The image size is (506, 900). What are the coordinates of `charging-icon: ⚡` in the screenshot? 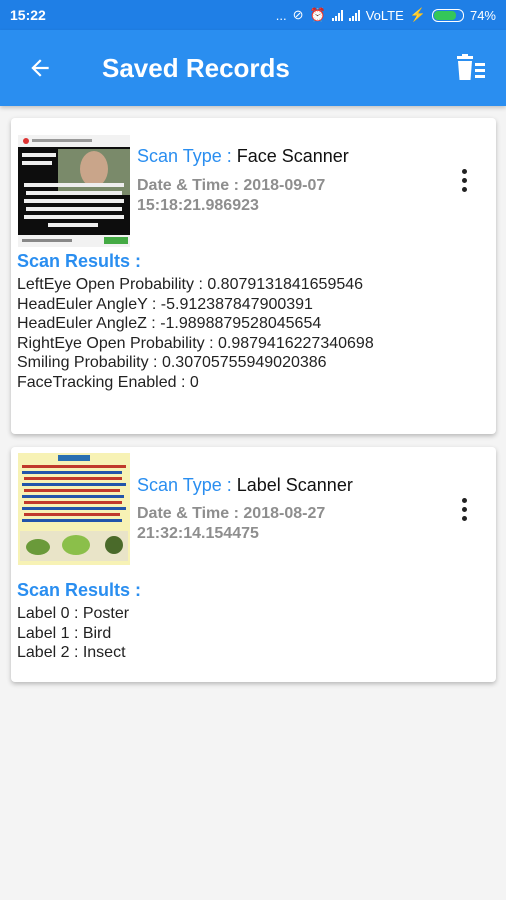 It's located at (417, 14).